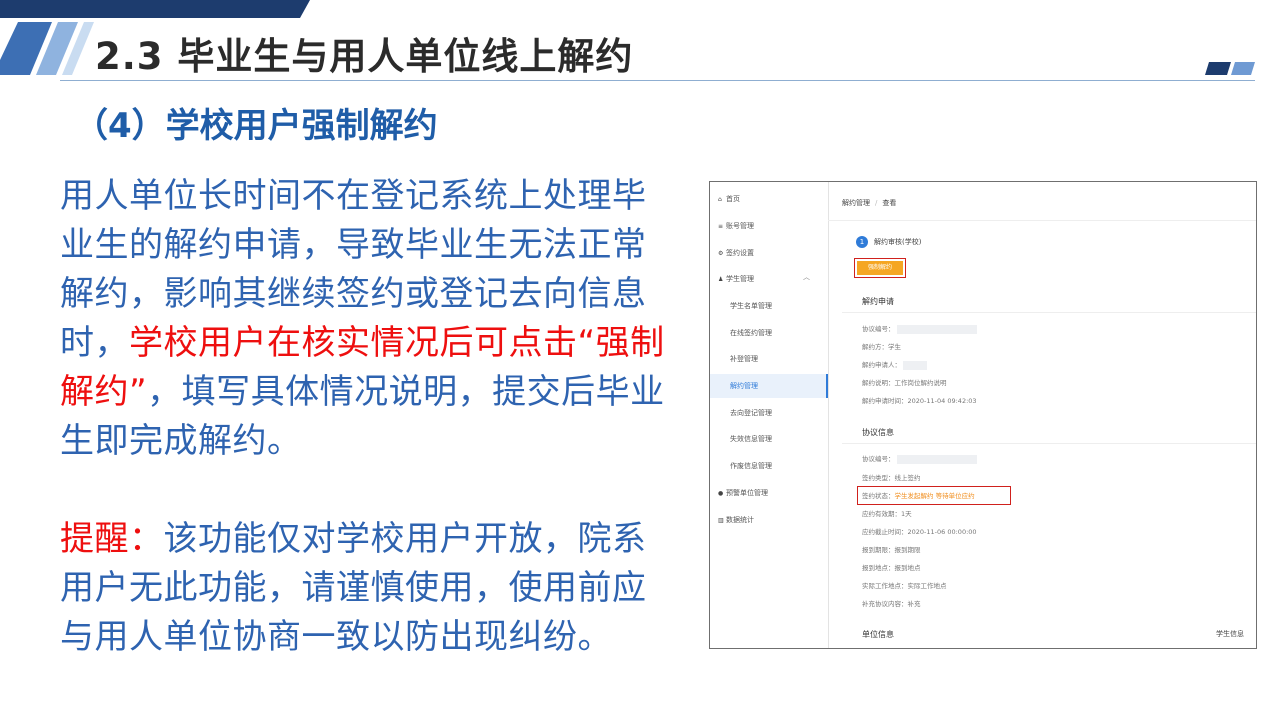 The image size is (1280, 720). What do you see at coordinates (806, 277) in the screenshot?
I see `chevron-up-icon: ︿` at bounding box center [806, 277].